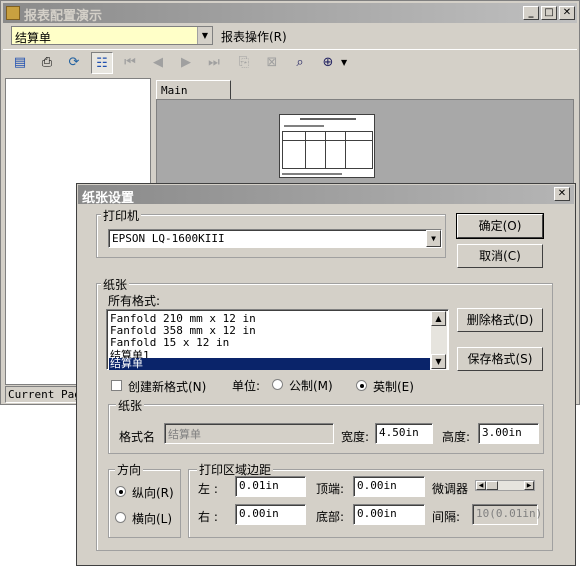 The image size is (580, 567). Describe the element at coordinates (344, 62) in the screenshot. I see `zoom-dropdown-icon: ▼` at that location.